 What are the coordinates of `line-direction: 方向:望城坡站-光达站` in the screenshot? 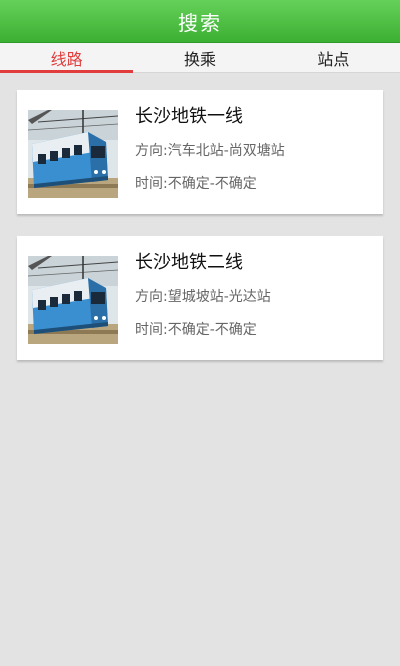 It's located at (203, 297).